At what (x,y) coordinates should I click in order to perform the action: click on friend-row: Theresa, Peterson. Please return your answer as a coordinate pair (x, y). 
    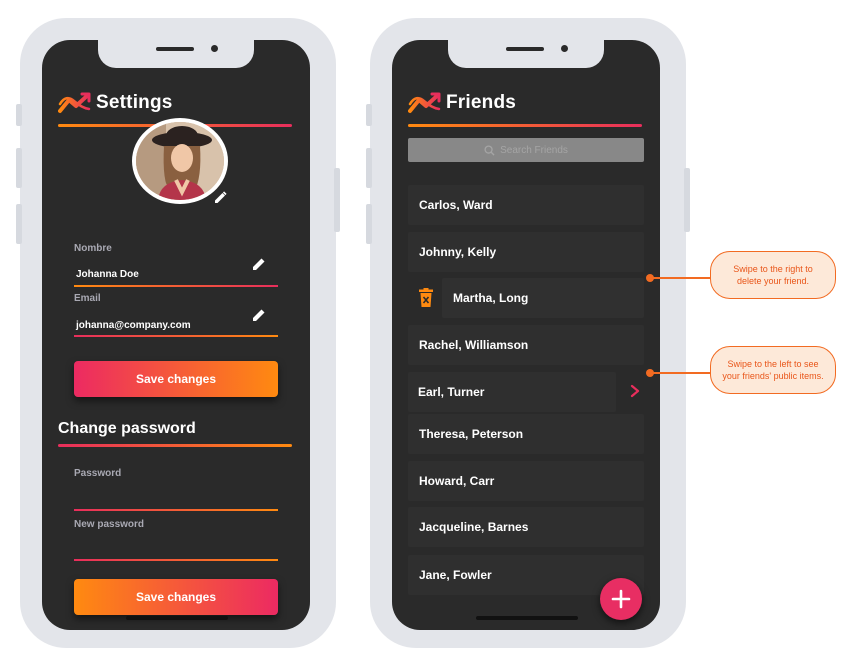
    Looking at the image, I should click on (526, 434).